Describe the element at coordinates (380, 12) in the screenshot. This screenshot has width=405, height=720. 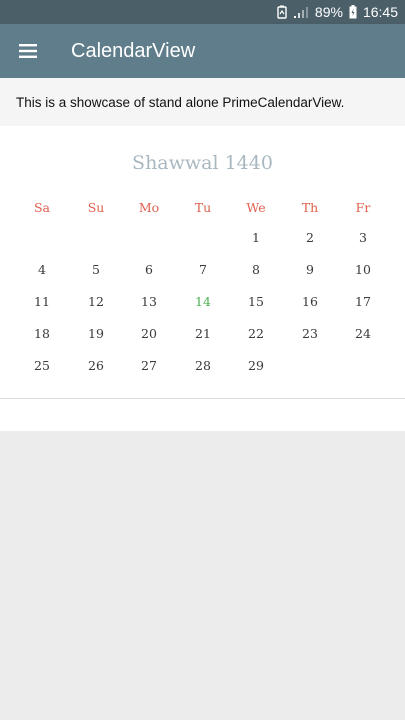
I see `status-time: 16:45` at that location.